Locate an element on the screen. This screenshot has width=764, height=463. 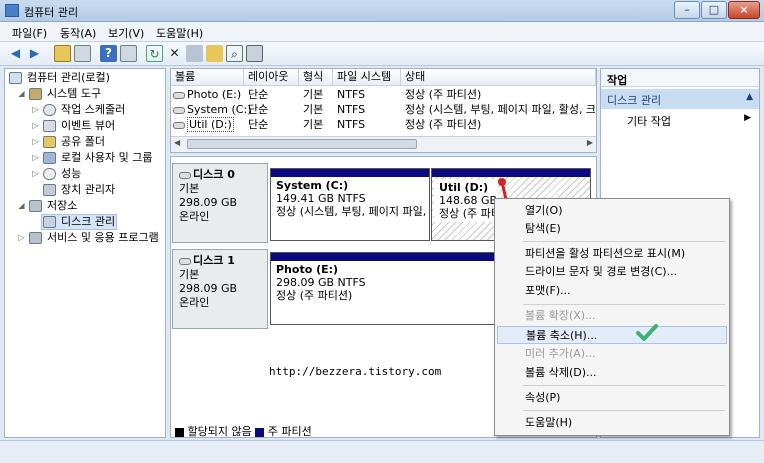
scrollbar-thumb is located at coordinates (302, 144).